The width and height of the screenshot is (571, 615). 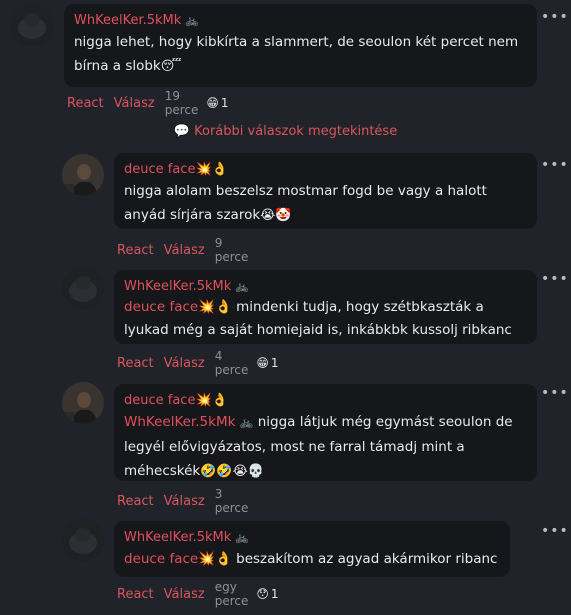 What do you see at coordinates (231, 363) in the screenshot?
I see `timestamp: 4 perce` at bounding box center [231, 363].